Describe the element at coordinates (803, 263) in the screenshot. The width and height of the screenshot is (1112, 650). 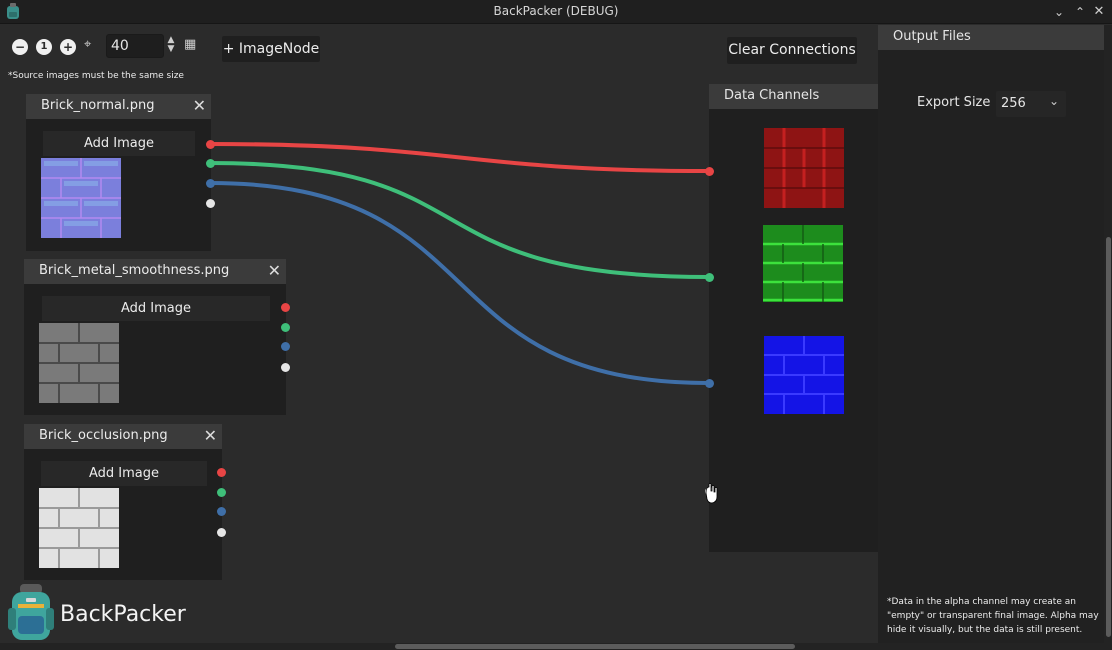
I see `green-channel-preview` at that location.